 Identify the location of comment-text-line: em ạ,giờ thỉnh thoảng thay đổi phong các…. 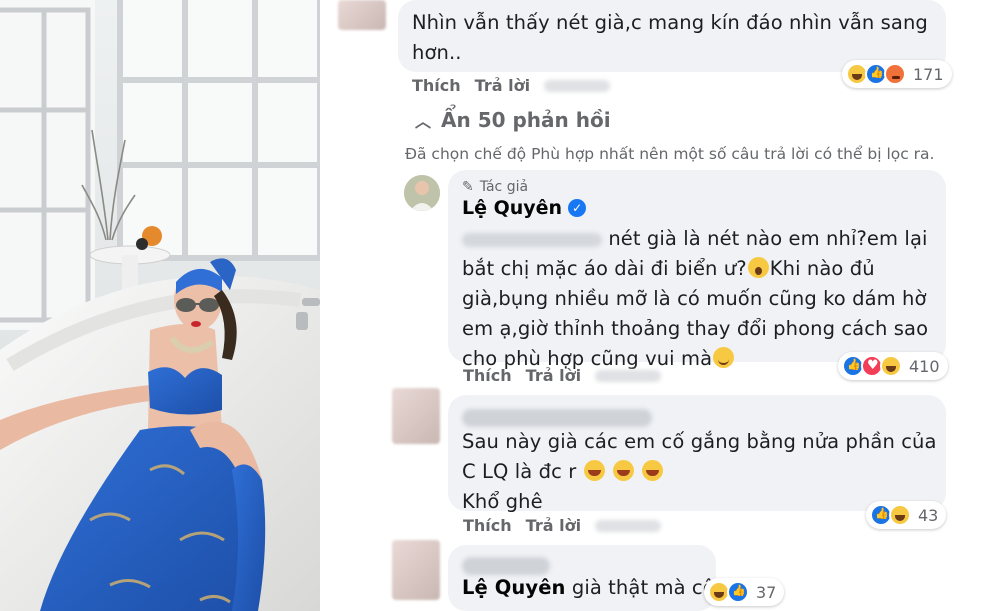
(695, 328).